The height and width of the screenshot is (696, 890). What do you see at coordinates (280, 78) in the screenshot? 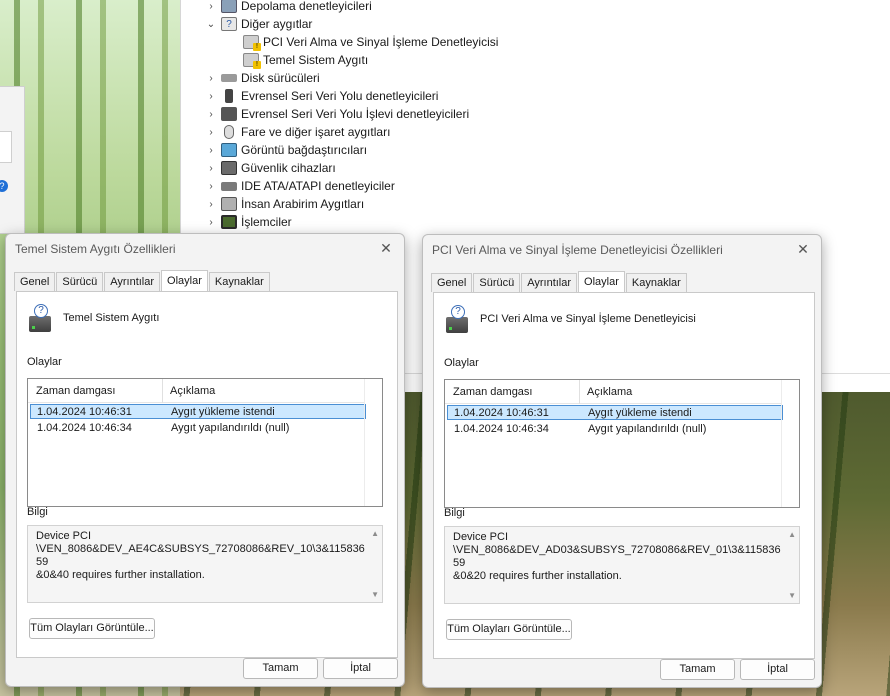
I see `tree-item-label: Disk sürücüleri` at bounding box center [280, 78].